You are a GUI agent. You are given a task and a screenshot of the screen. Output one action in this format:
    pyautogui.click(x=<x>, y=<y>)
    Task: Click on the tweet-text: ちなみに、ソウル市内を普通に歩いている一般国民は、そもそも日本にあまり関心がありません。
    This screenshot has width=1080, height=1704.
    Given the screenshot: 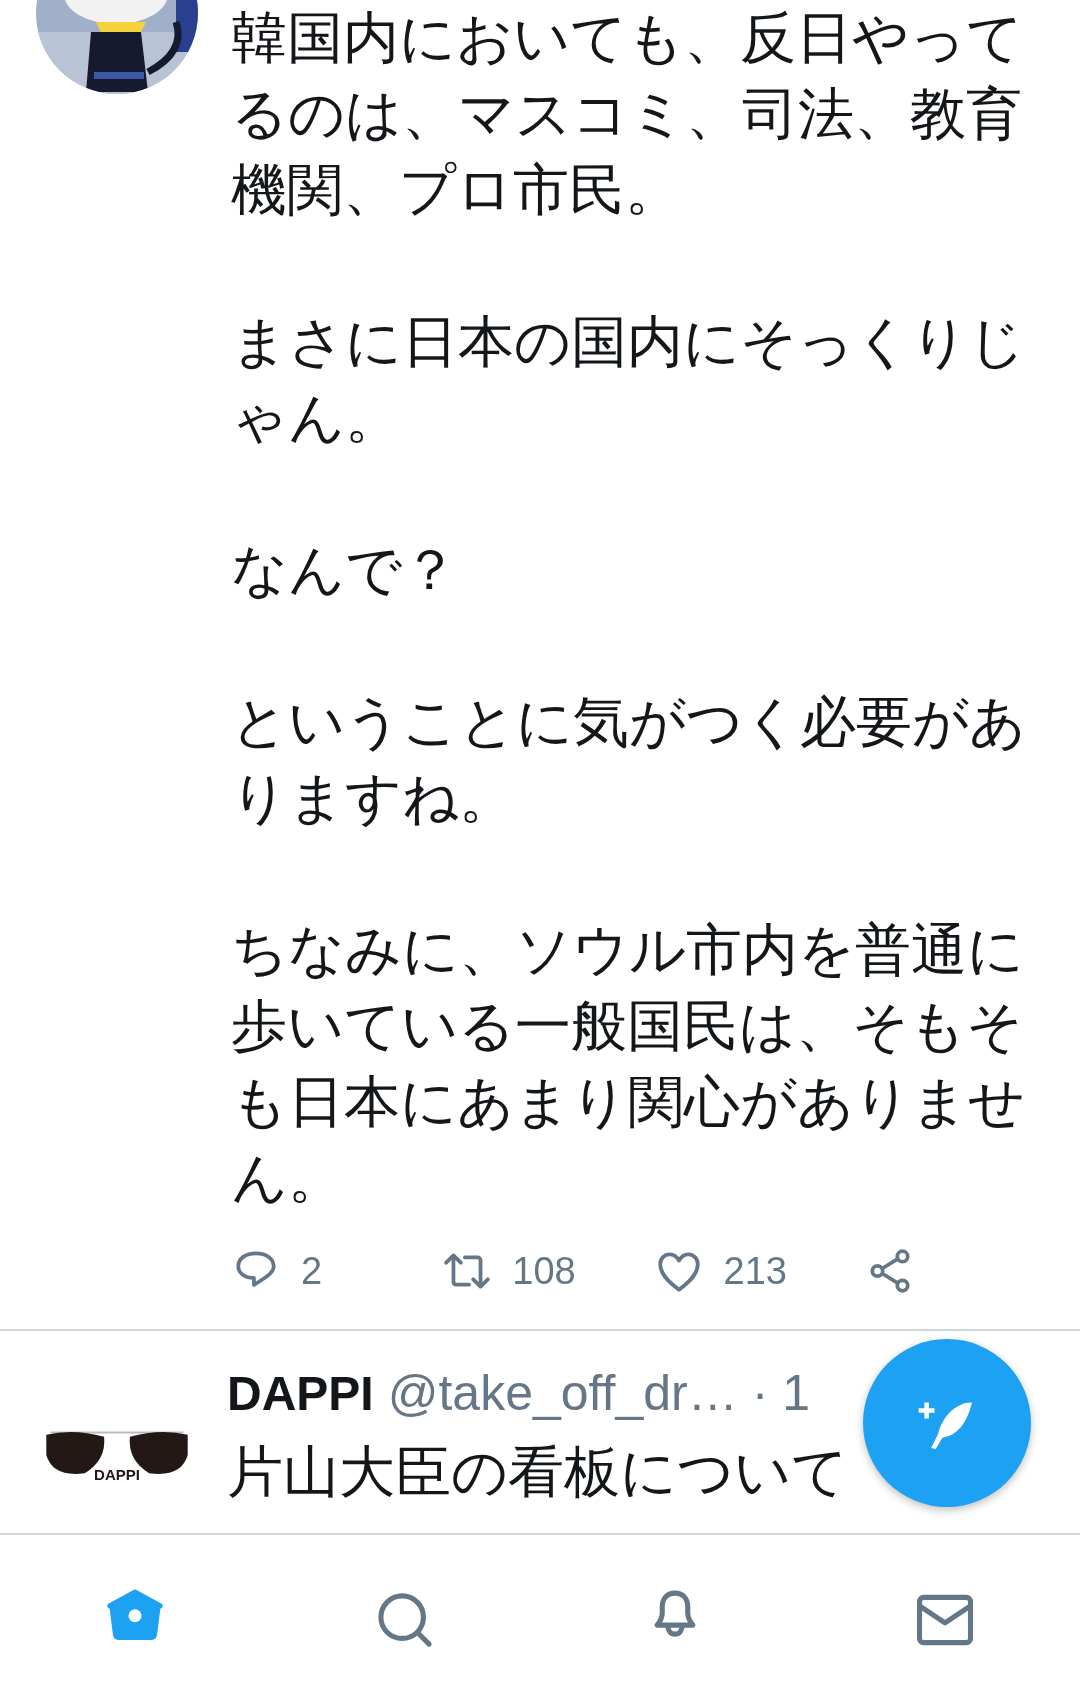 What is the action you would take?
    pyautogui.click(x=628, y=1064)
    